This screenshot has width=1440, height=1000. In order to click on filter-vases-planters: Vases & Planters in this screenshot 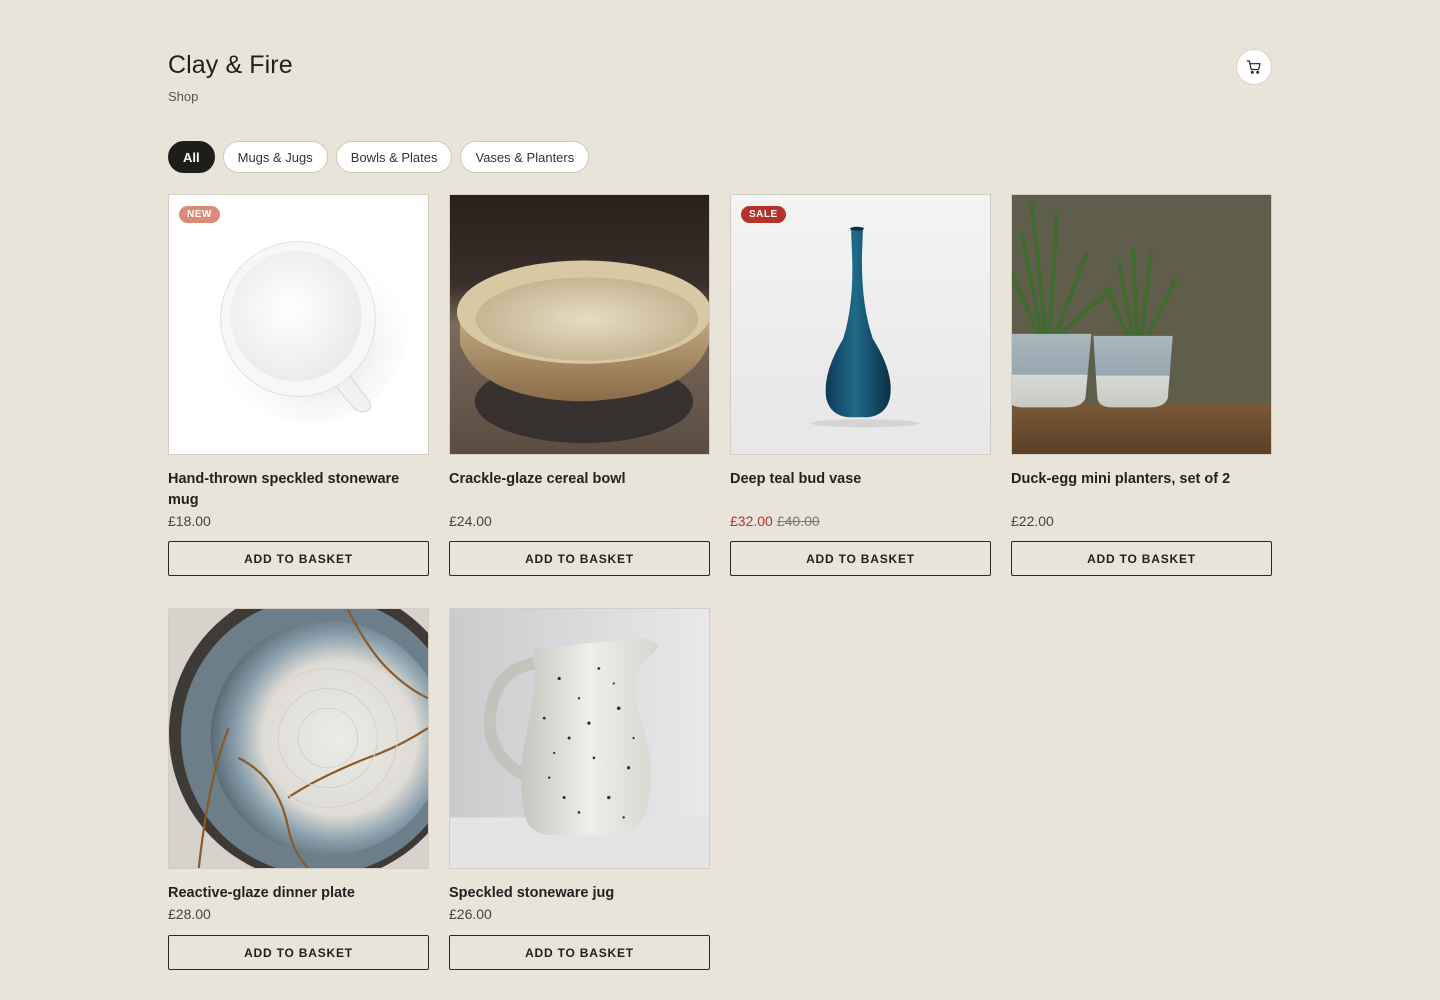, I will do `click(525, 157)`.